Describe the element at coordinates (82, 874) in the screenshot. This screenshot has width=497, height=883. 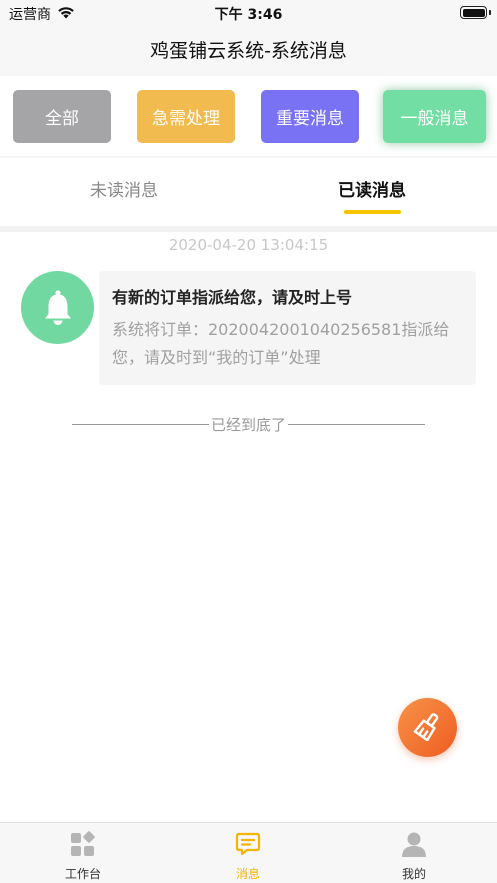
I see `tabbar-workbench-label: 工作台` at that location.